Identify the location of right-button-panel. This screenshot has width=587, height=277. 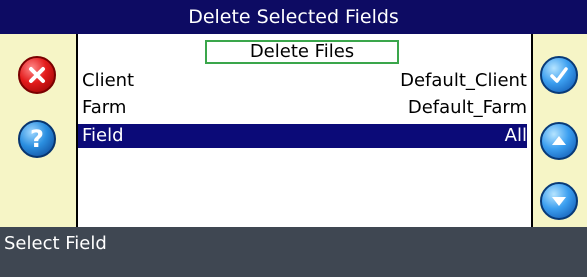
(559, 130).